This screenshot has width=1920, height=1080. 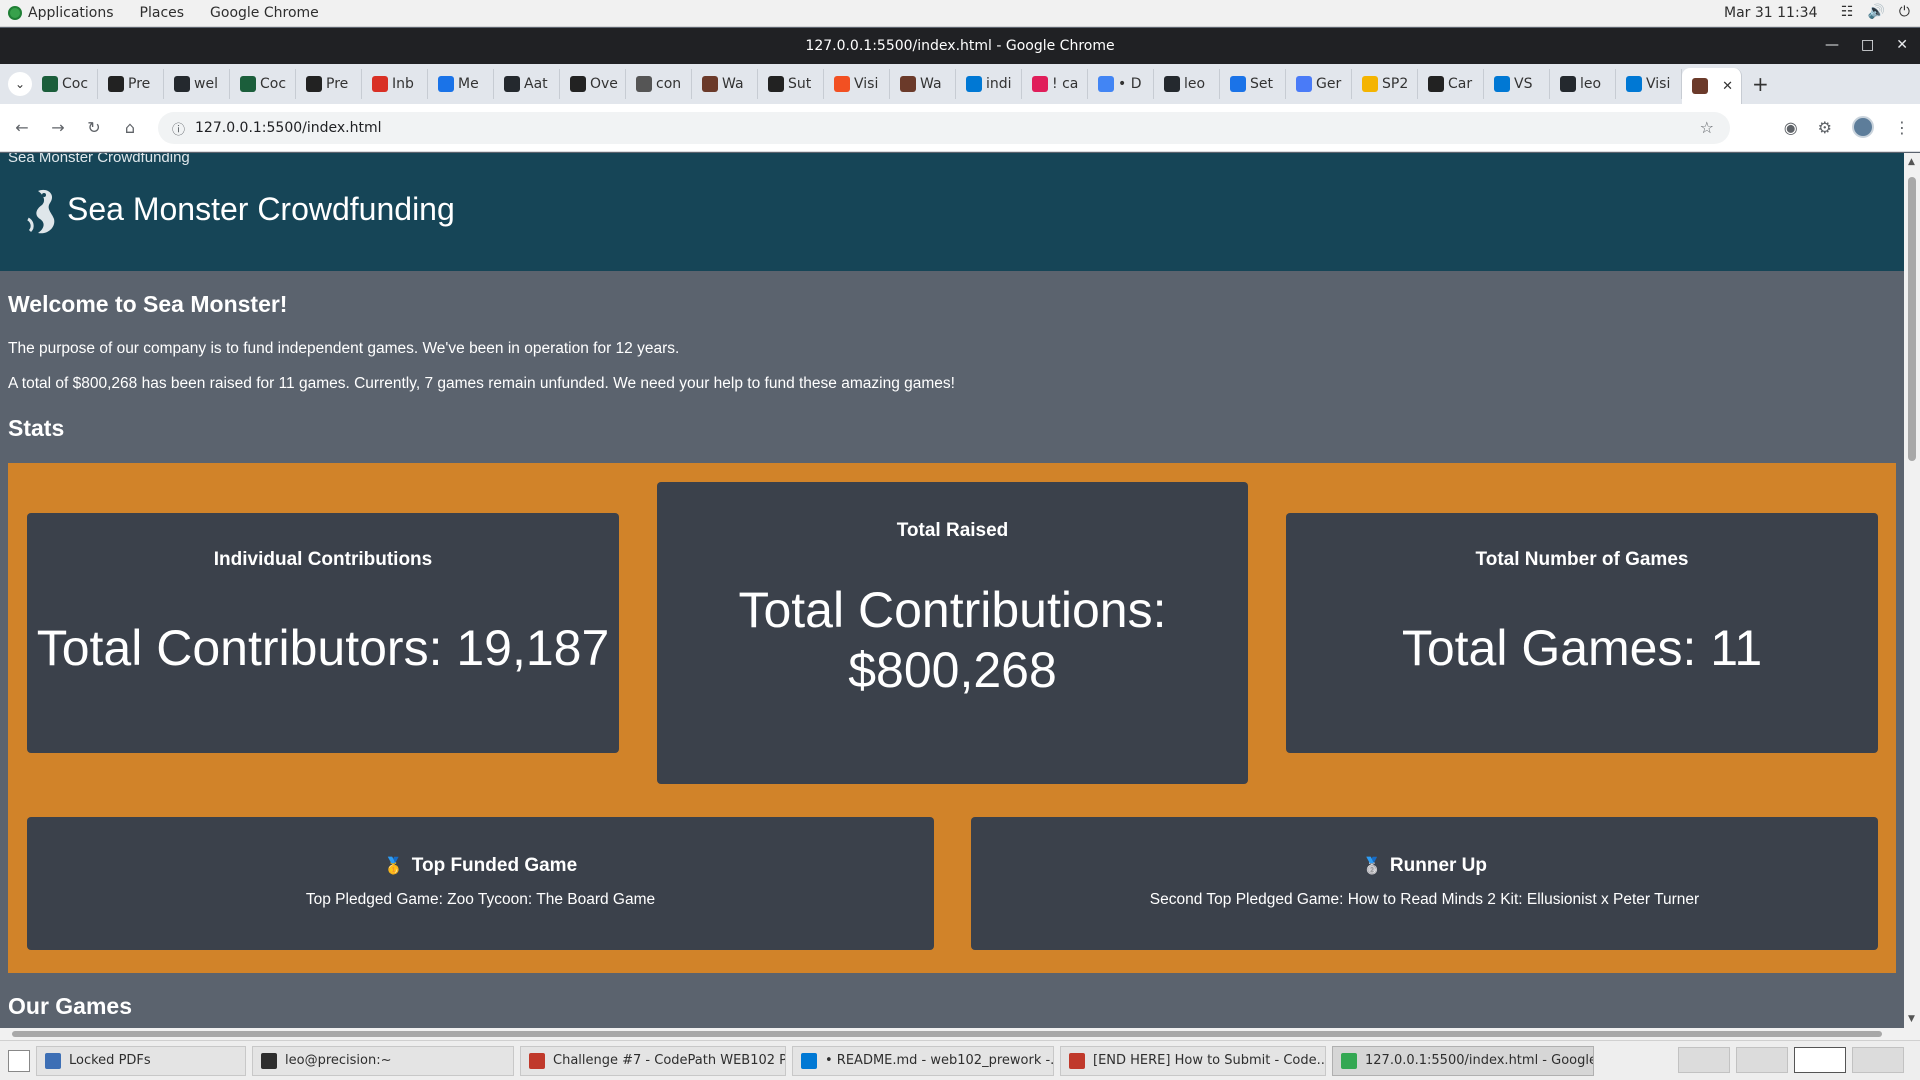 I want to click on chrome-menu-icon: ⋮, so click(x=1902, y=127).